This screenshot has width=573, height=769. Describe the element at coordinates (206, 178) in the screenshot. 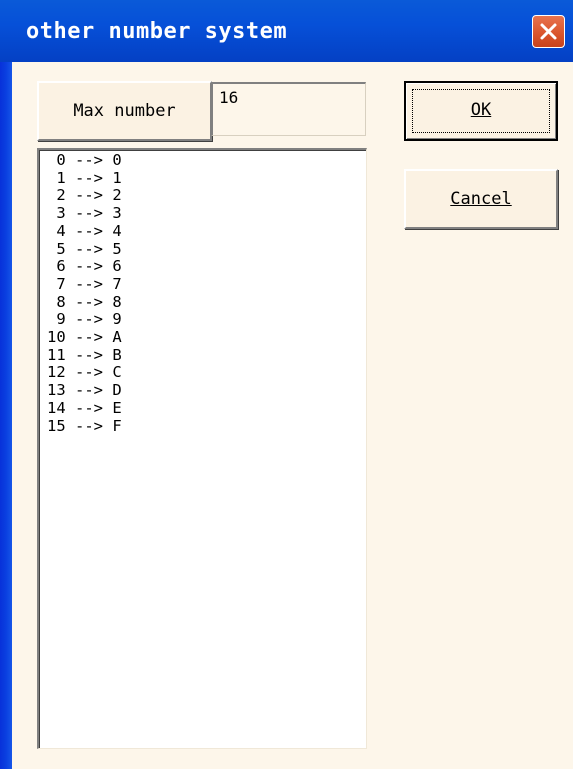

I see `list-item: 1 --> 1` at that location.